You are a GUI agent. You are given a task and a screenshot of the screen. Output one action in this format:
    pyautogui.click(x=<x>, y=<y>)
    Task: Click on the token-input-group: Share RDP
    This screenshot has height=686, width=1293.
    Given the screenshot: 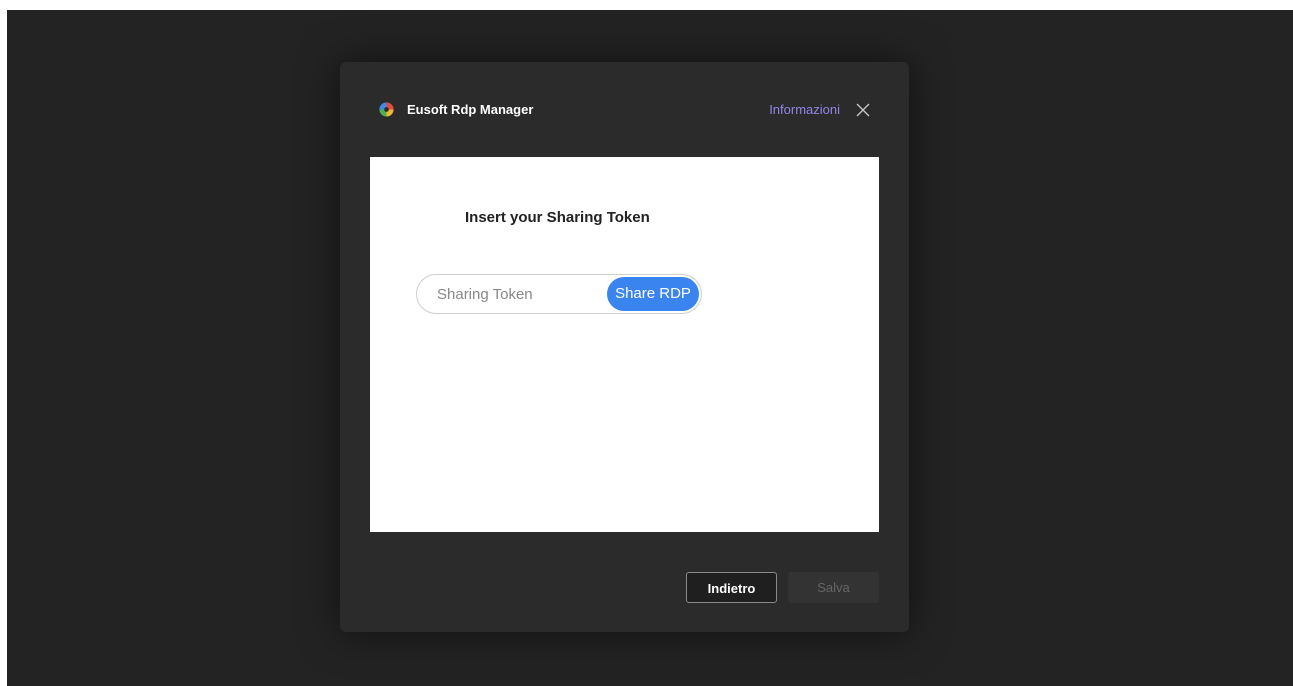 What is the action you would take?
    pyautogui.click(x=559, y=294)
    